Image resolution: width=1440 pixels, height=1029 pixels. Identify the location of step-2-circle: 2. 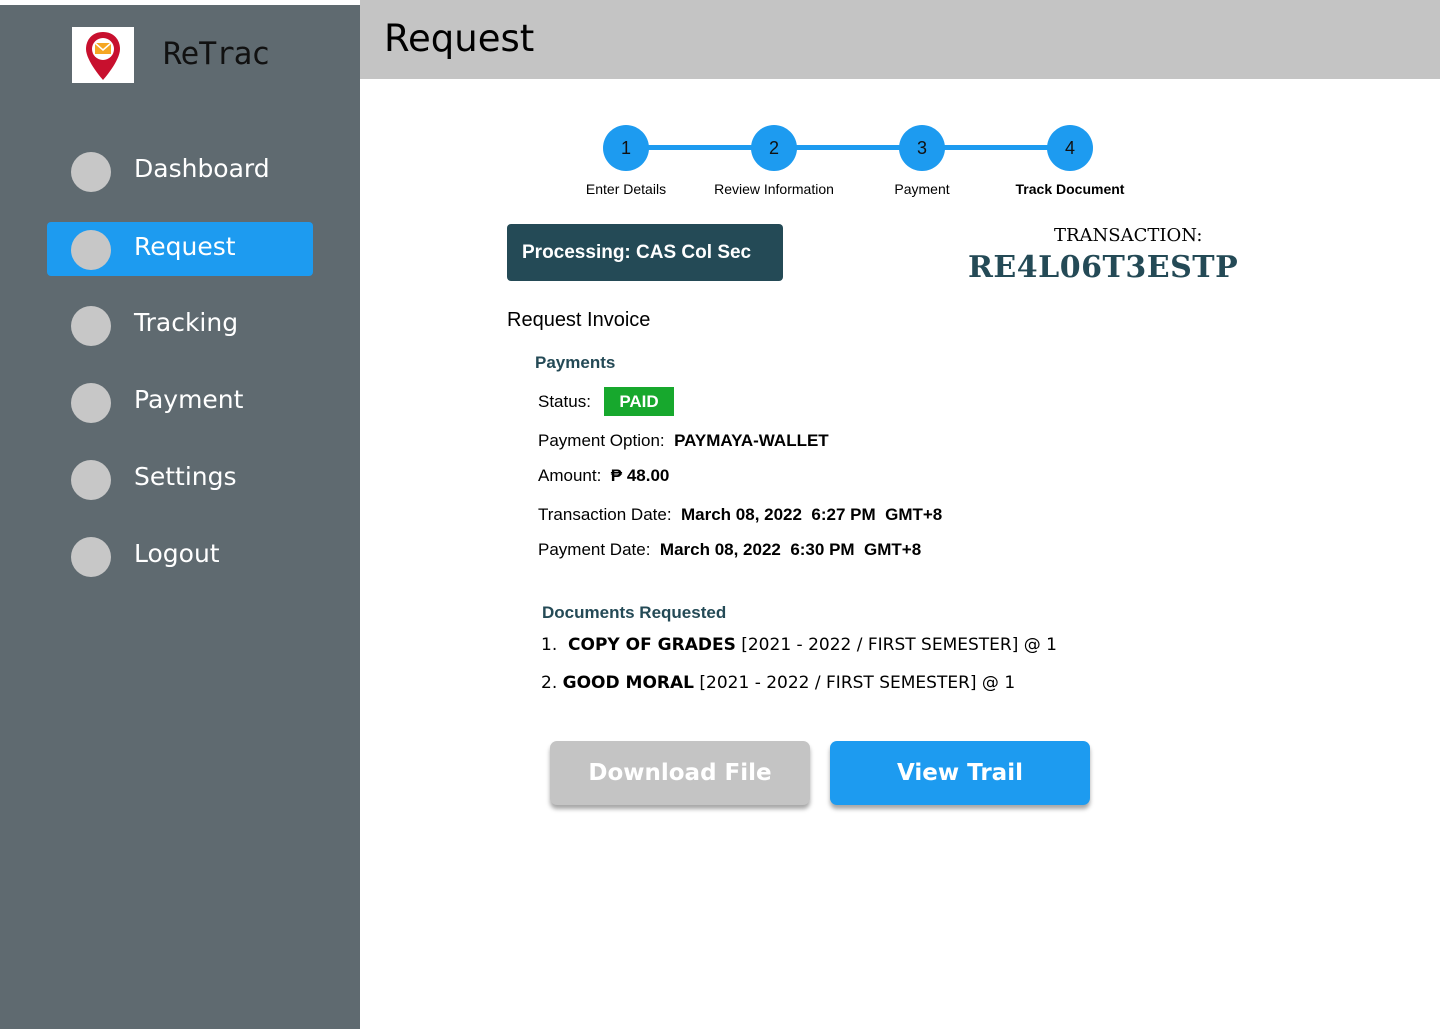
(774, 148).